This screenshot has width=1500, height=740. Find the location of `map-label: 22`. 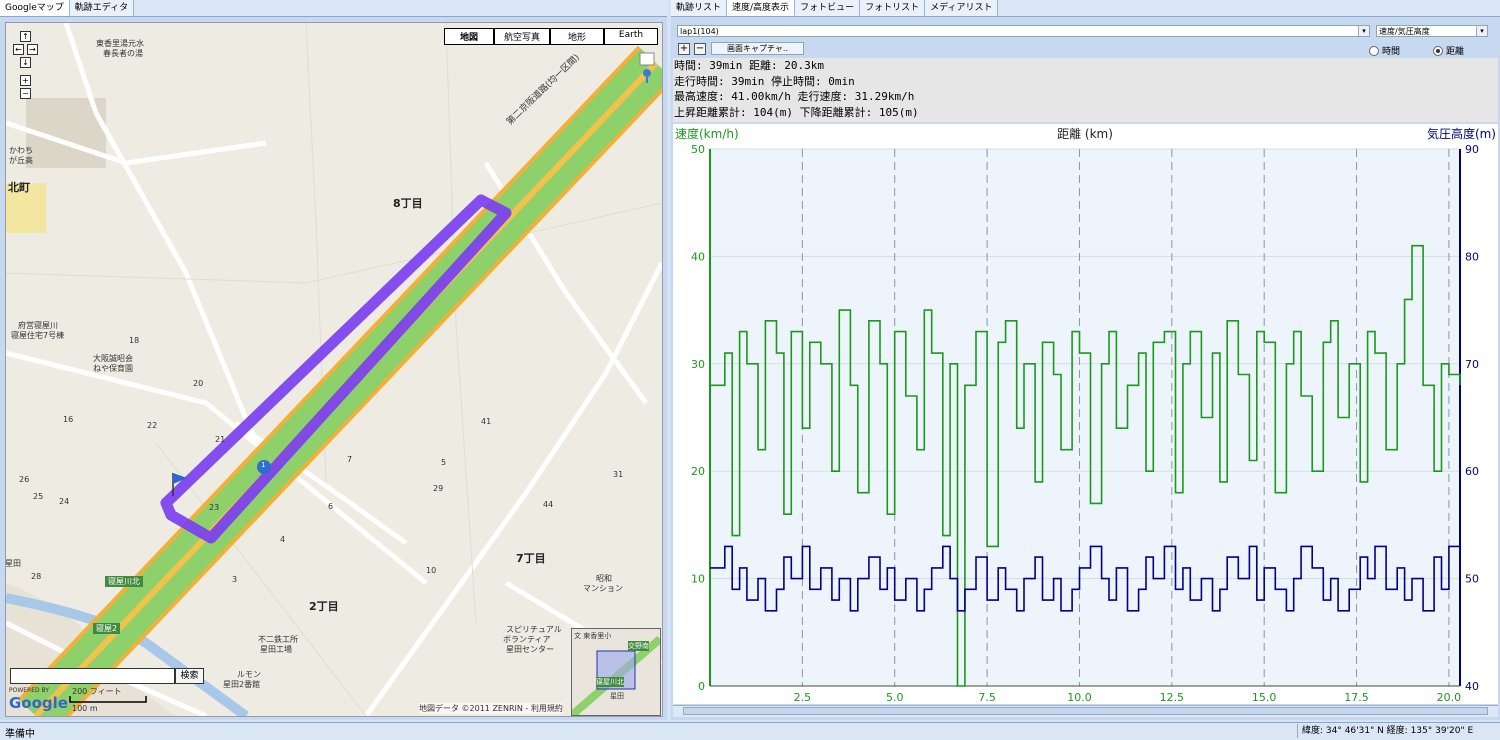

map-label: 22 is located at coordinates (152, 425).